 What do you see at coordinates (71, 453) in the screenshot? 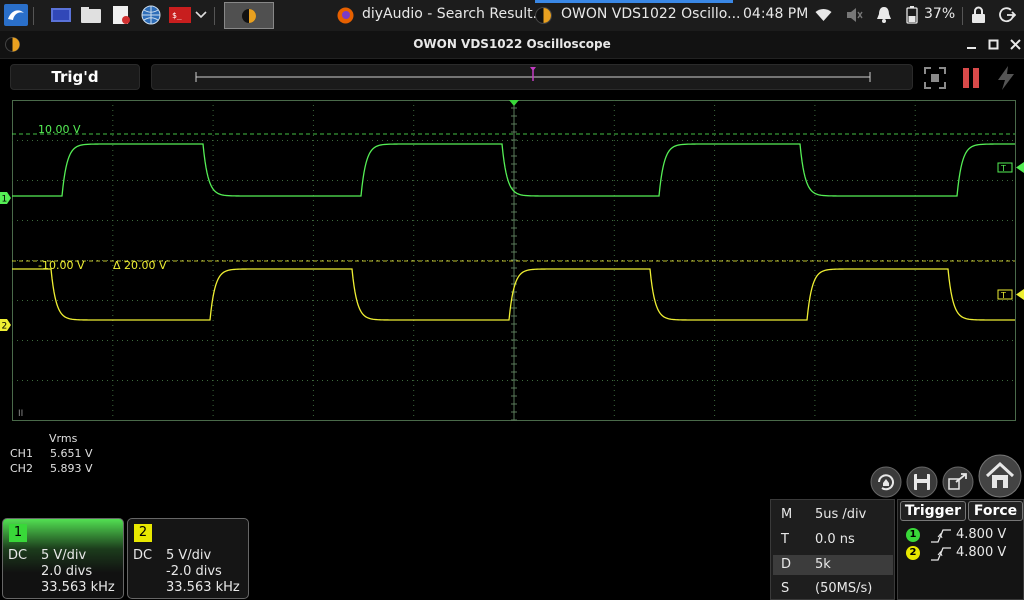
I see `measurement-value: 5.651 V` at bounding box center [71, 453].